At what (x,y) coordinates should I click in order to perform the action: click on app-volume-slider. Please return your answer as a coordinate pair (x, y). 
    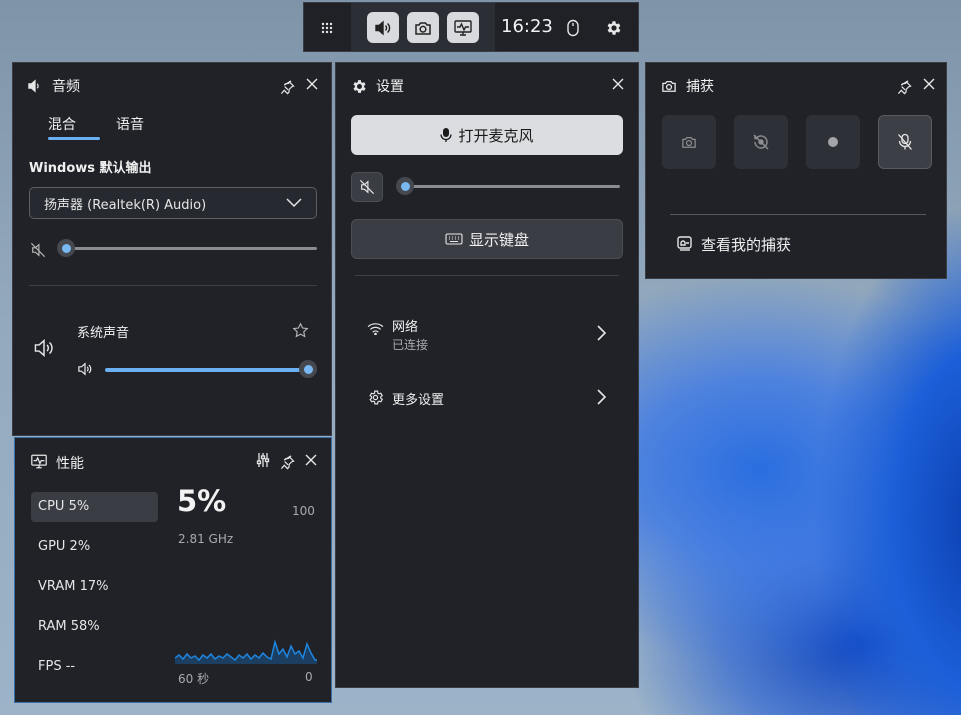
    Looking at the image, I should click on (308, 369).